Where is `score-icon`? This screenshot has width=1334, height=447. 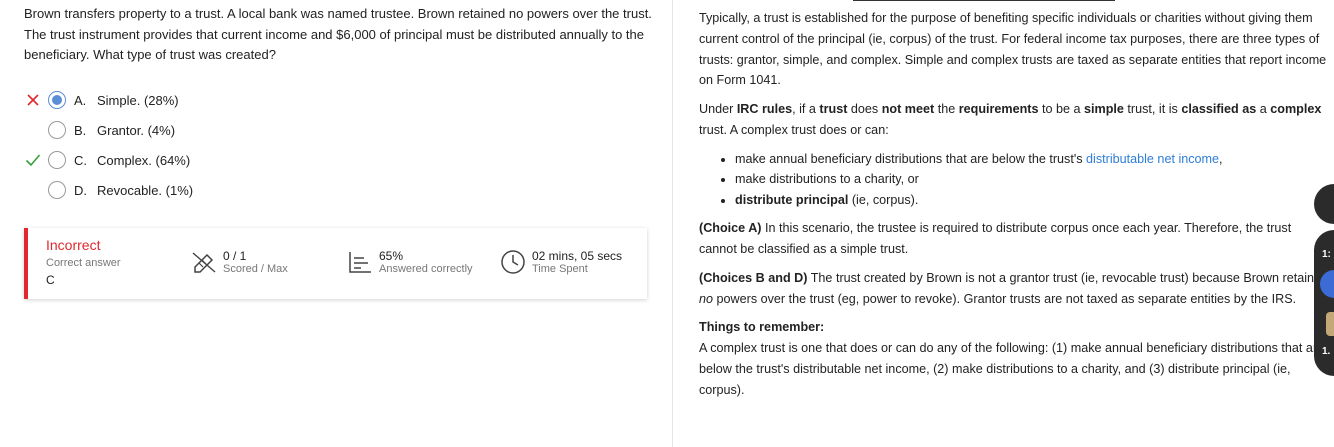
score-icon is located at coordinates (204, 262).